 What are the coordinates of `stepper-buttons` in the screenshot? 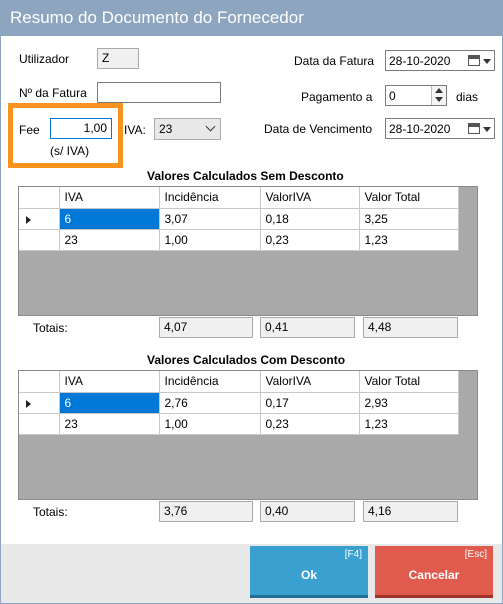 It's located at (438, 95).